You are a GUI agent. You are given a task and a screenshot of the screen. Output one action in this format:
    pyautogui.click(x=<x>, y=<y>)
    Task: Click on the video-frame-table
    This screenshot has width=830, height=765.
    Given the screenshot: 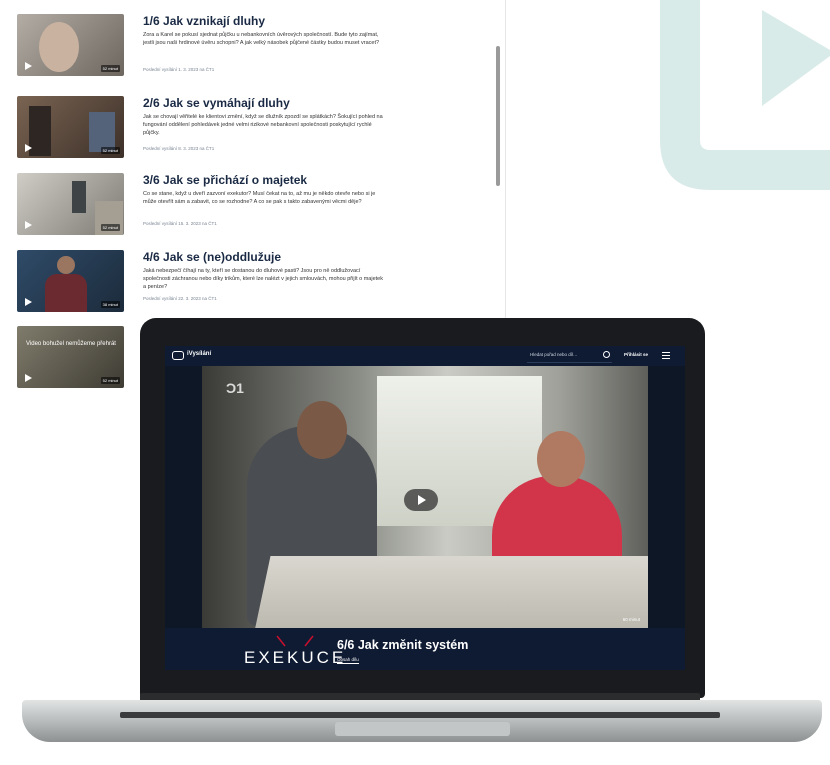 What is the action you would take?
    pyautogui.click(x=450, y=592)
    